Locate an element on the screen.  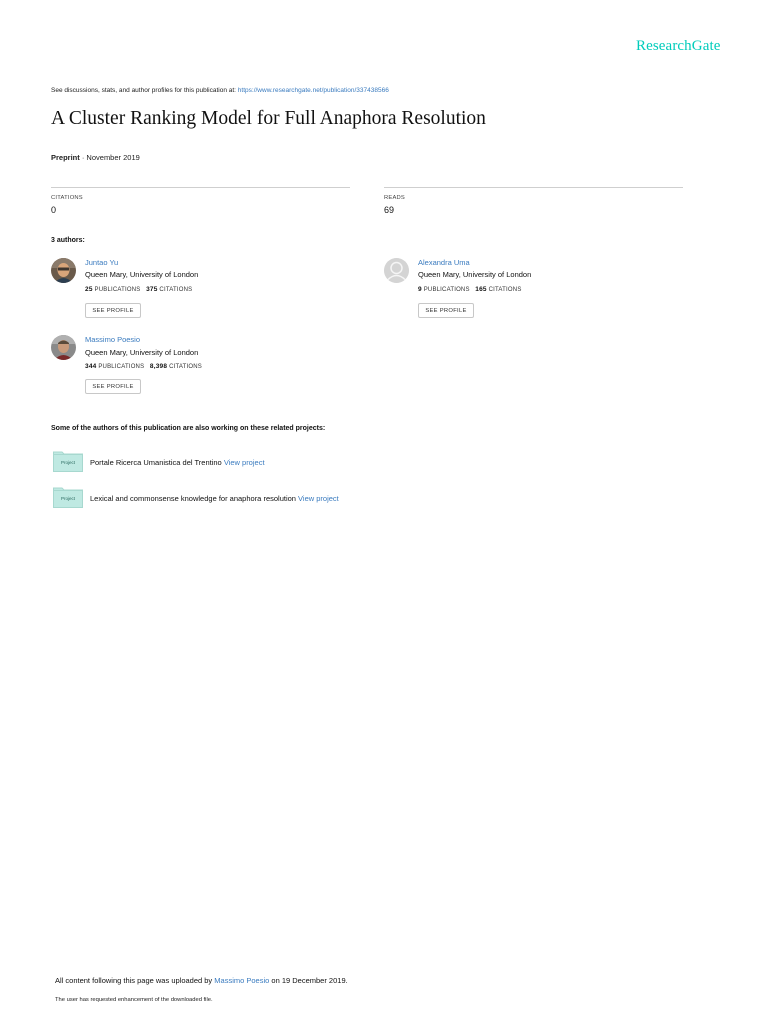
uploader-link: Massimo Poesio is located at coordinates (241, 980).